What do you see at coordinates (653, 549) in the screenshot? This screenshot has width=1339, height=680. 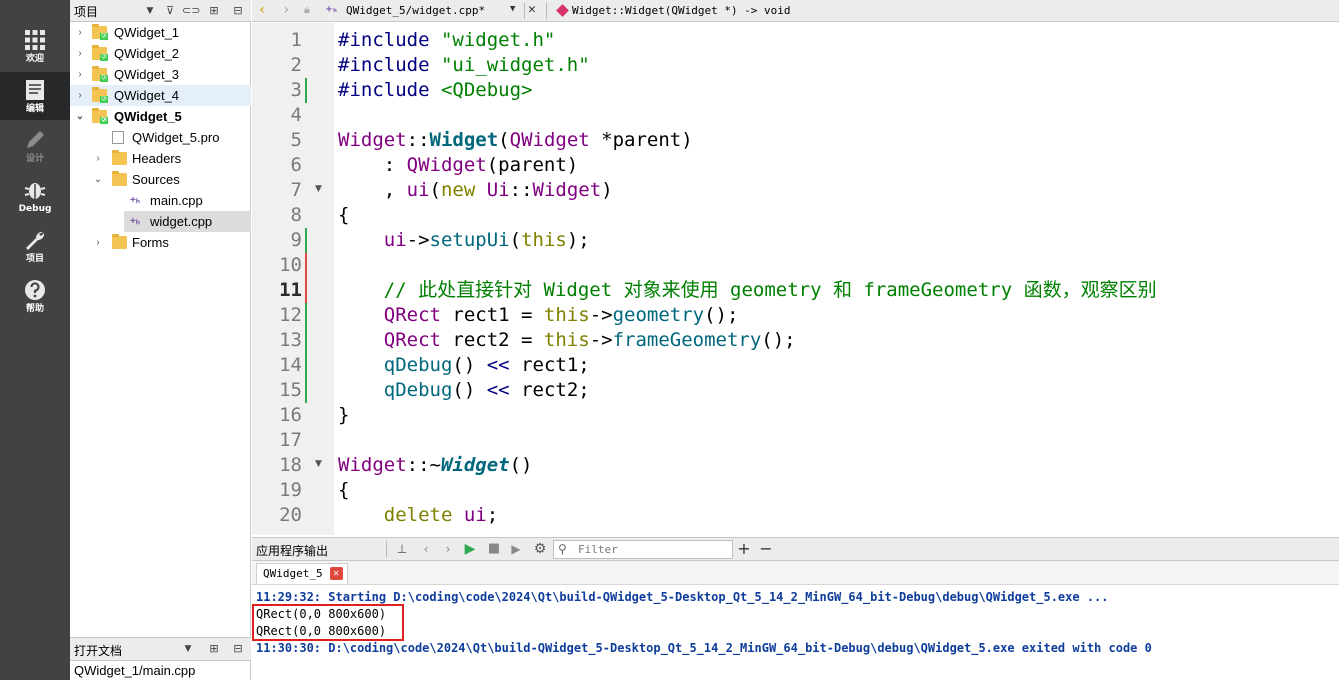 I see `filter-input` at bounding box center [653, 549].